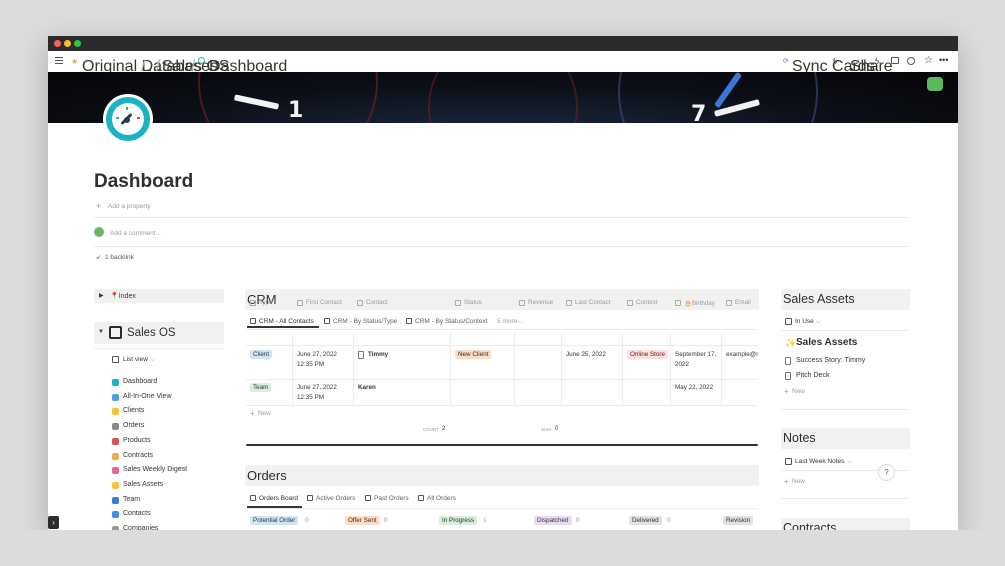 The height and width of the screenshot is (566, 1005). I want to click on sidebar-item: Sales Weekly Digest, so click(155, 469).